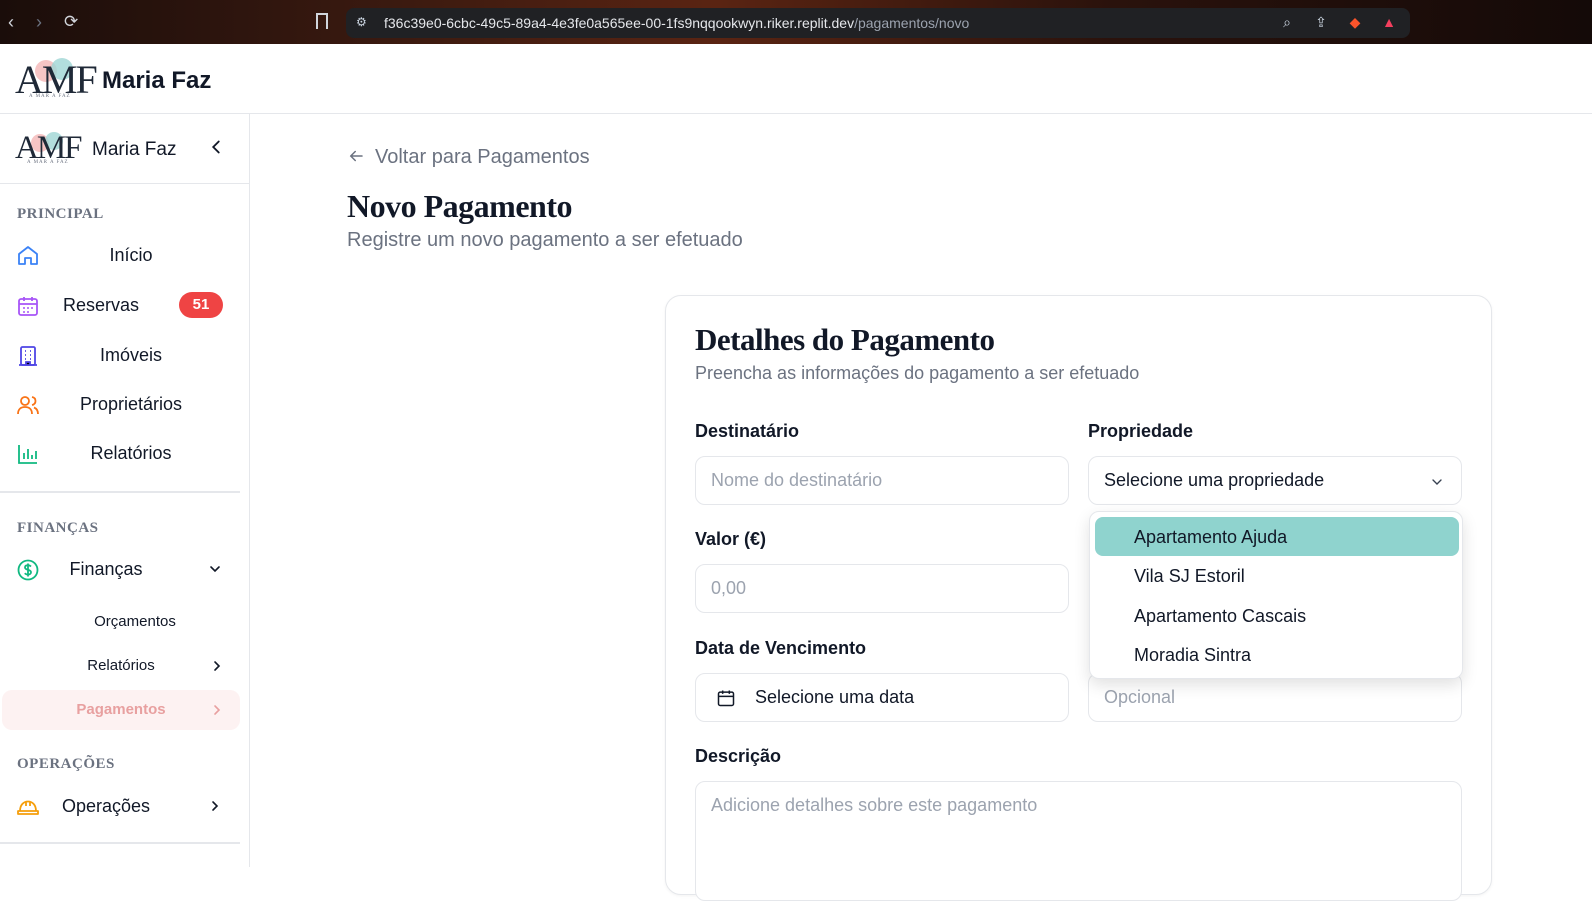 Image resolution: width=1592 pixels, height=901 pixels. Describe the element at coordinates (1287, 23) in the screenshot. I see `zoom-icon: ⌕` at that location.